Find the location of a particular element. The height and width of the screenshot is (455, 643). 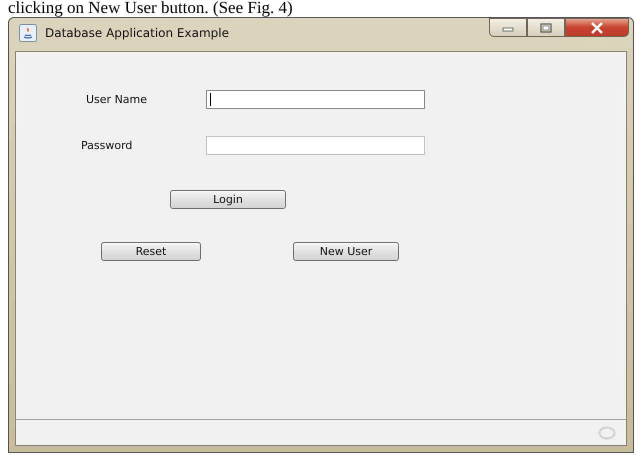

window-title: Database Application Example is located at coordinates (137, 33).